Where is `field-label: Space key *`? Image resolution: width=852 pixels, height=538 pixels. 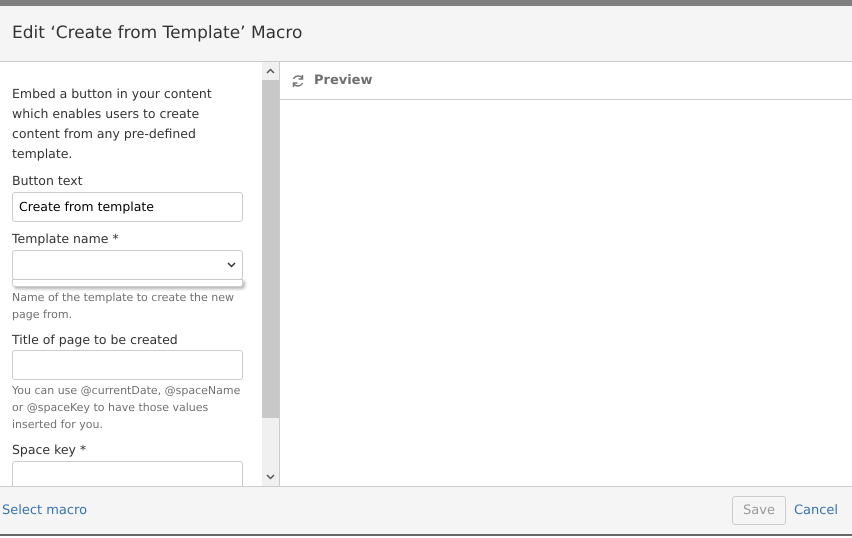
field-label: Space key * is located at coordinates (49, 450).